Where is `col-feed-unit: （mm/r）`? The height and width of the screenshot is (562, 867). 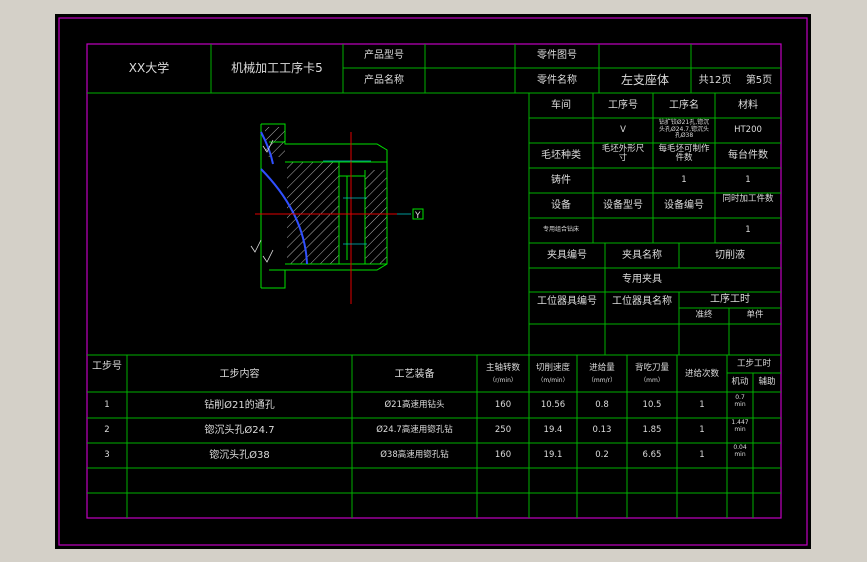
col-feed-unit: （mm/r） is located at coordinates (602, 380).